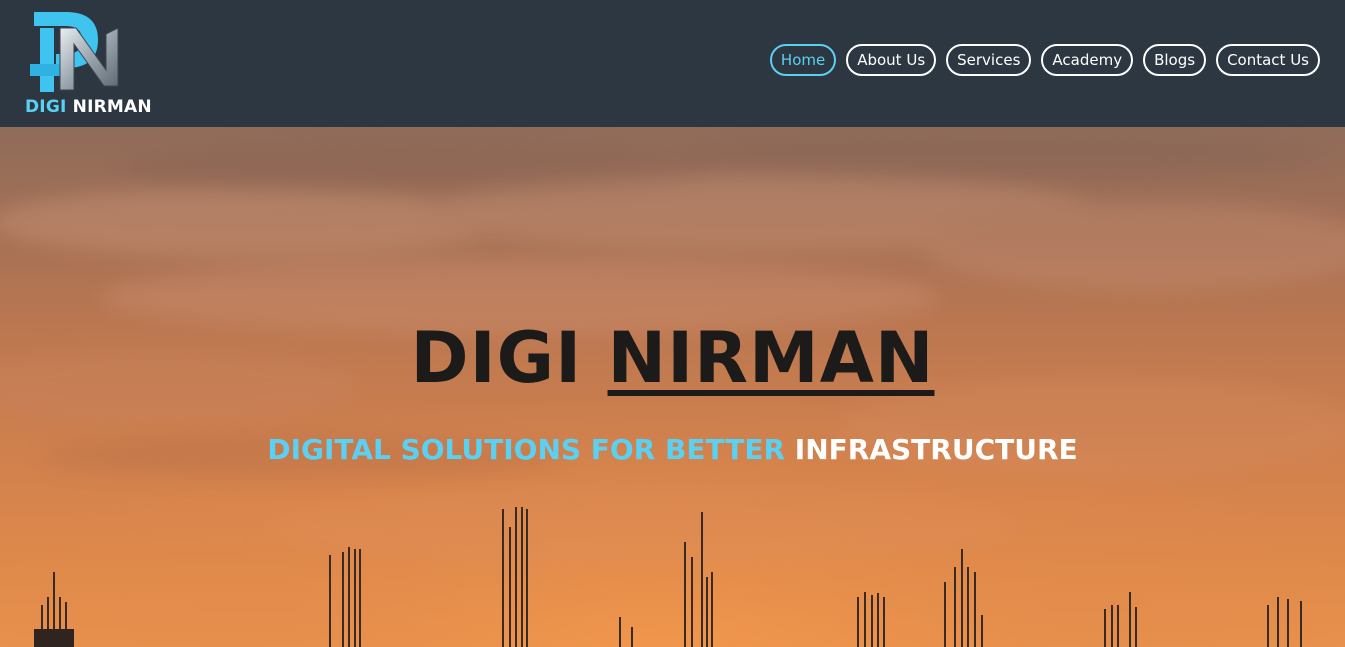  What do you see at coordinates (771, 358) in the screenshot?
I see `hero-title-part2: NIRMAN` at bounding box center [771, 358].